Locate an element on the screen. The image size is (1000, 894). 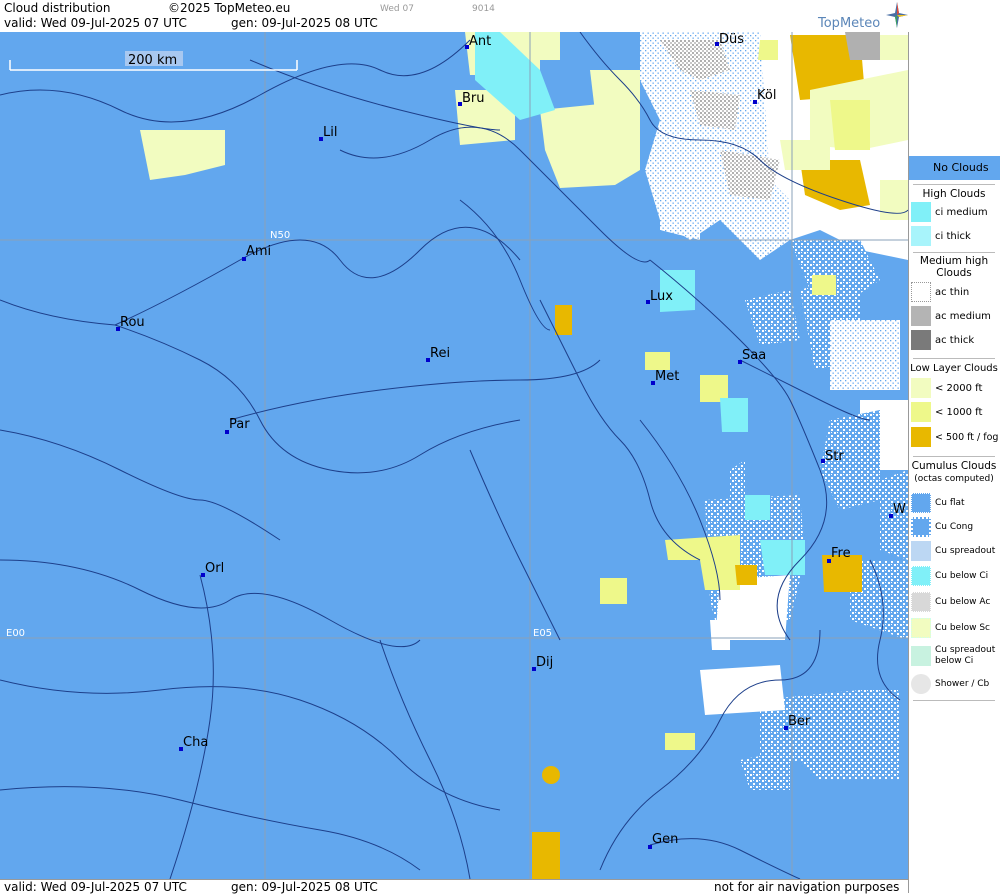
svg-text: Rei is located at coordinates (440, 353).